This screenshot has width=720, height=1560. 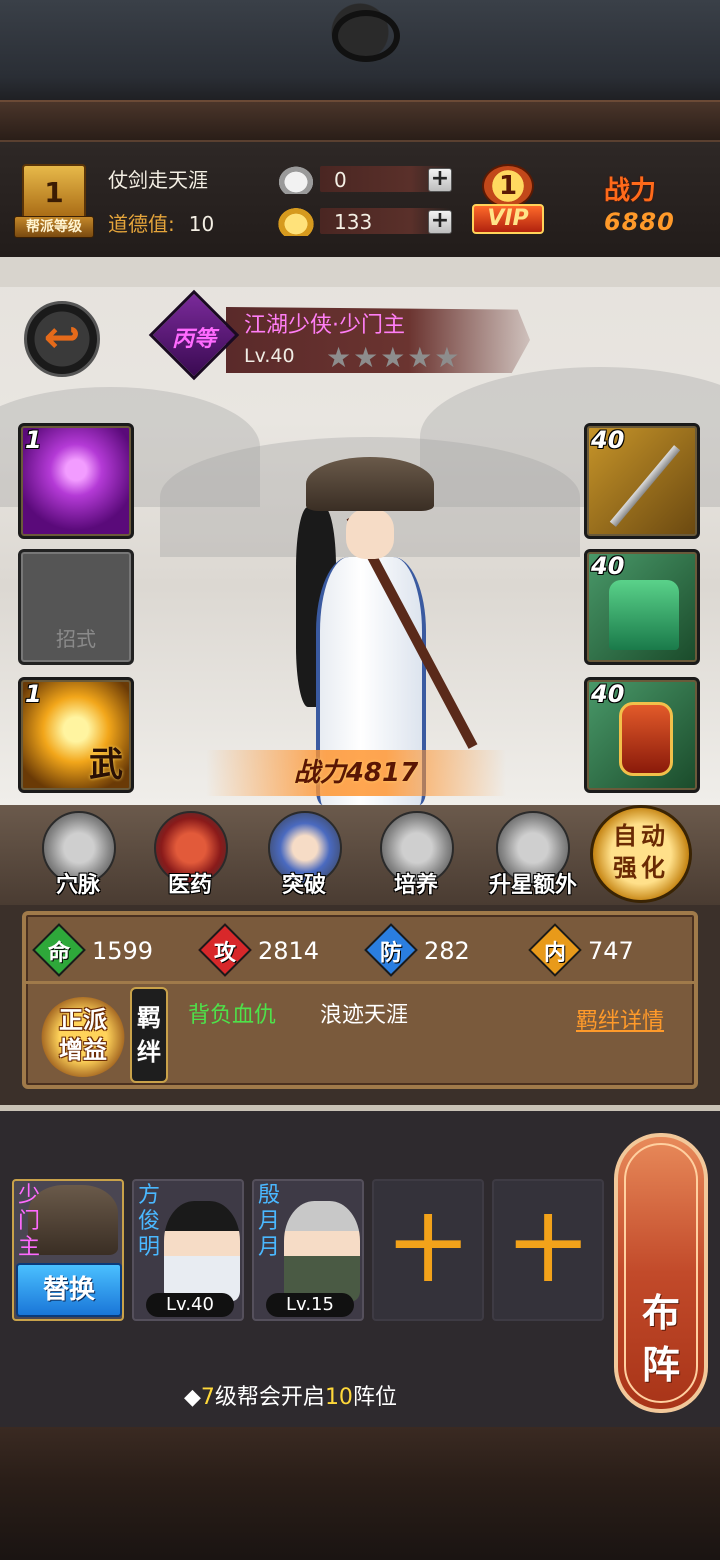 What do you see at coordinates (608, 694) in the screenshot?
I see `token-level: 40` at bounding box center [608, 694].